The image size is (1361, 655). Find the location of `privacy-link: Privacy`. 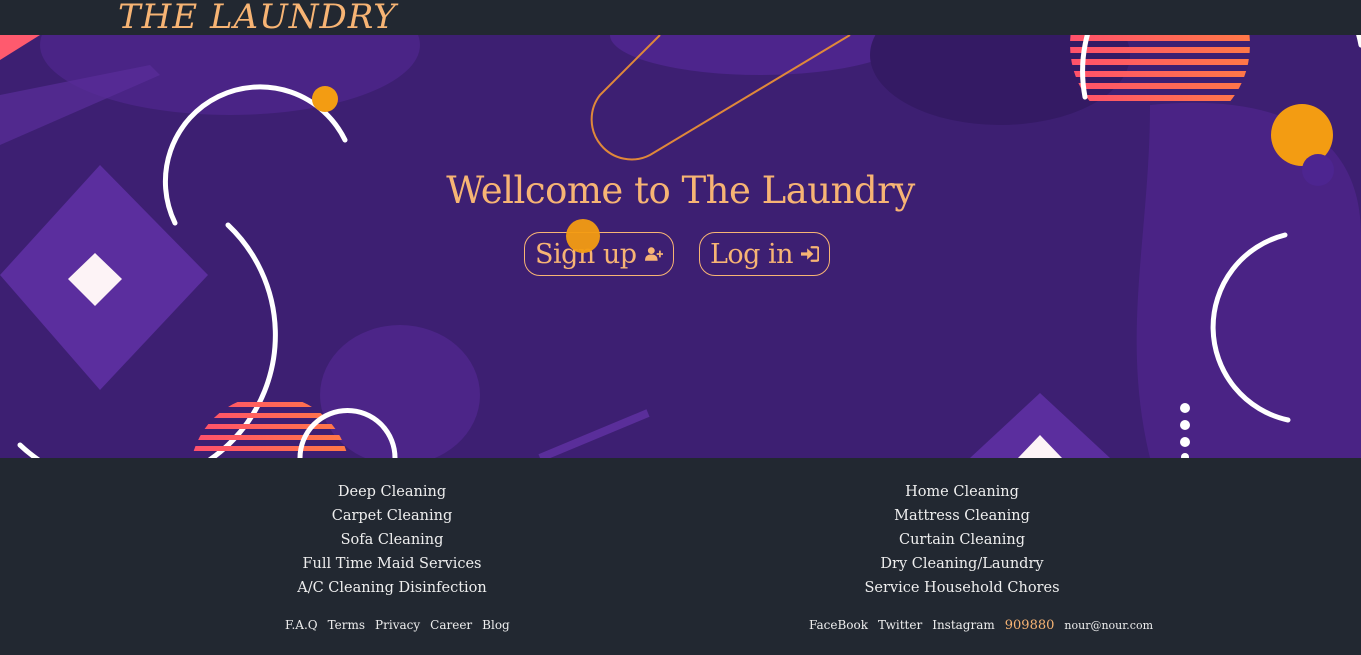

privacy-link: Privacy is located at coordinates (397, 625).